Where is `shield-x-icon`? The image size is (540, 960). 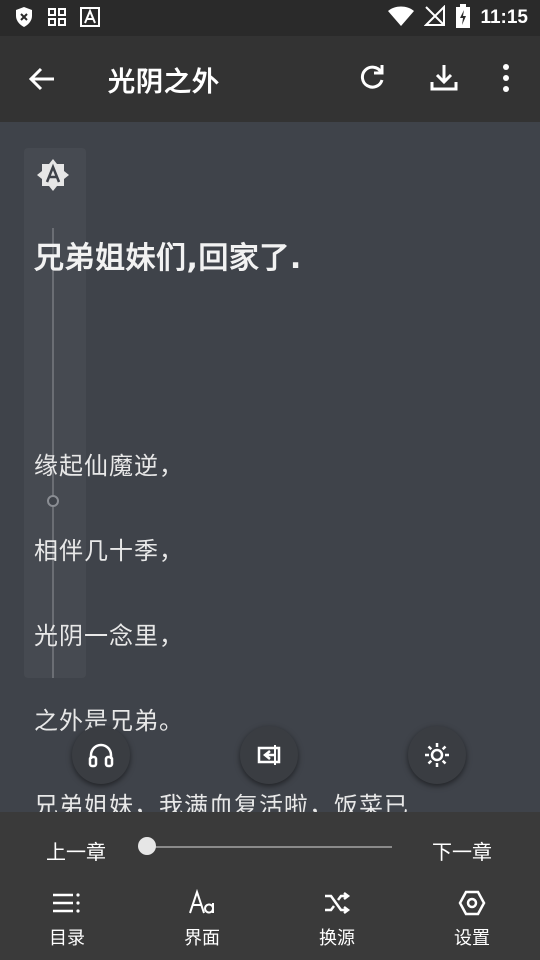 shield-x-icon is located at coordinates (24, 19).